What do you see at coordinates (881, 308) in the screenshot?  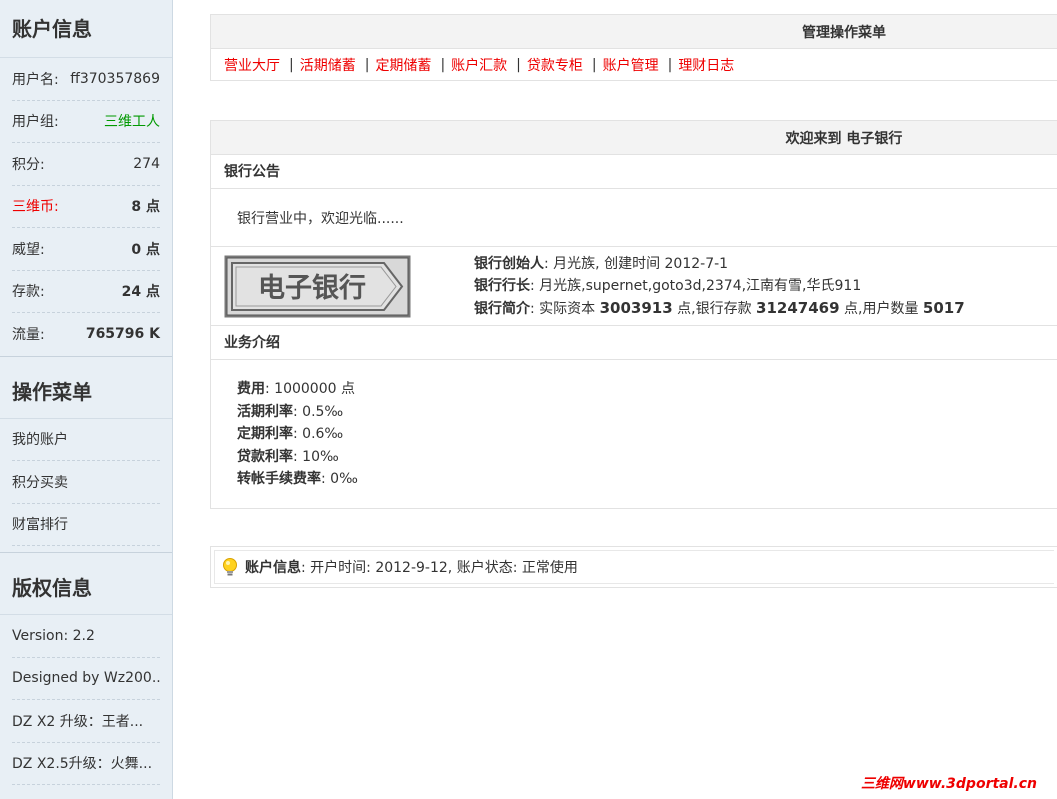 I see `intro-mid2: 点,用户数量` at bounding box center [881, 308].